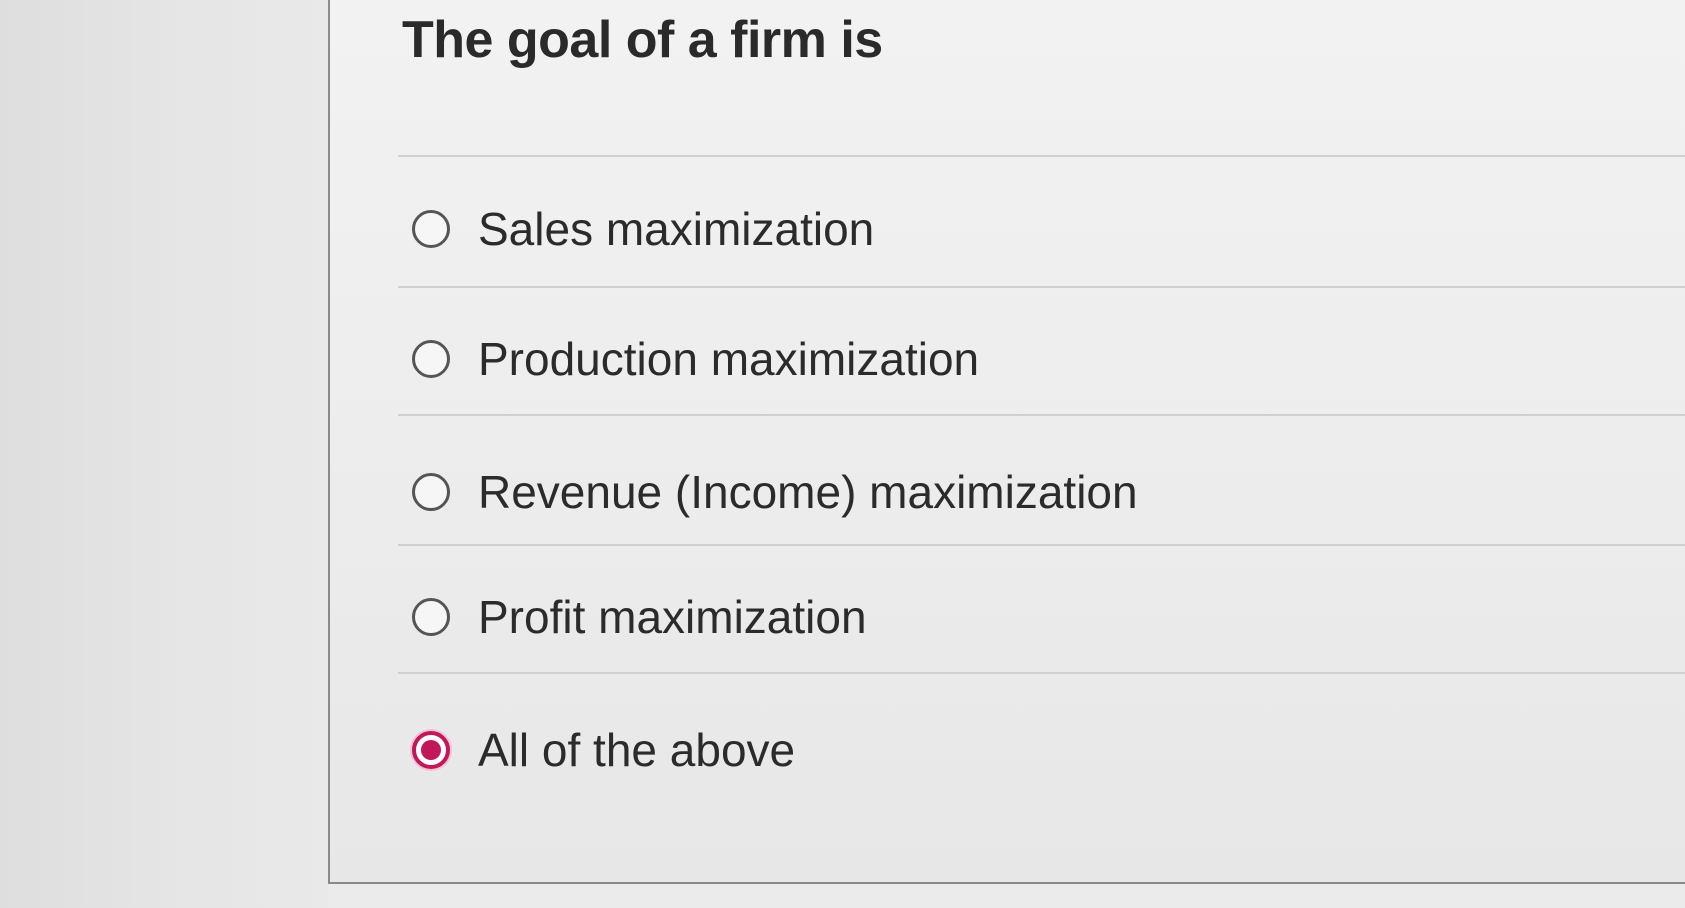 This screenshot has height=908, width=1685. Describe the element at coordinates (642, 40) in the screenshot. I see `question-title: The goal of a firm is` at that location.